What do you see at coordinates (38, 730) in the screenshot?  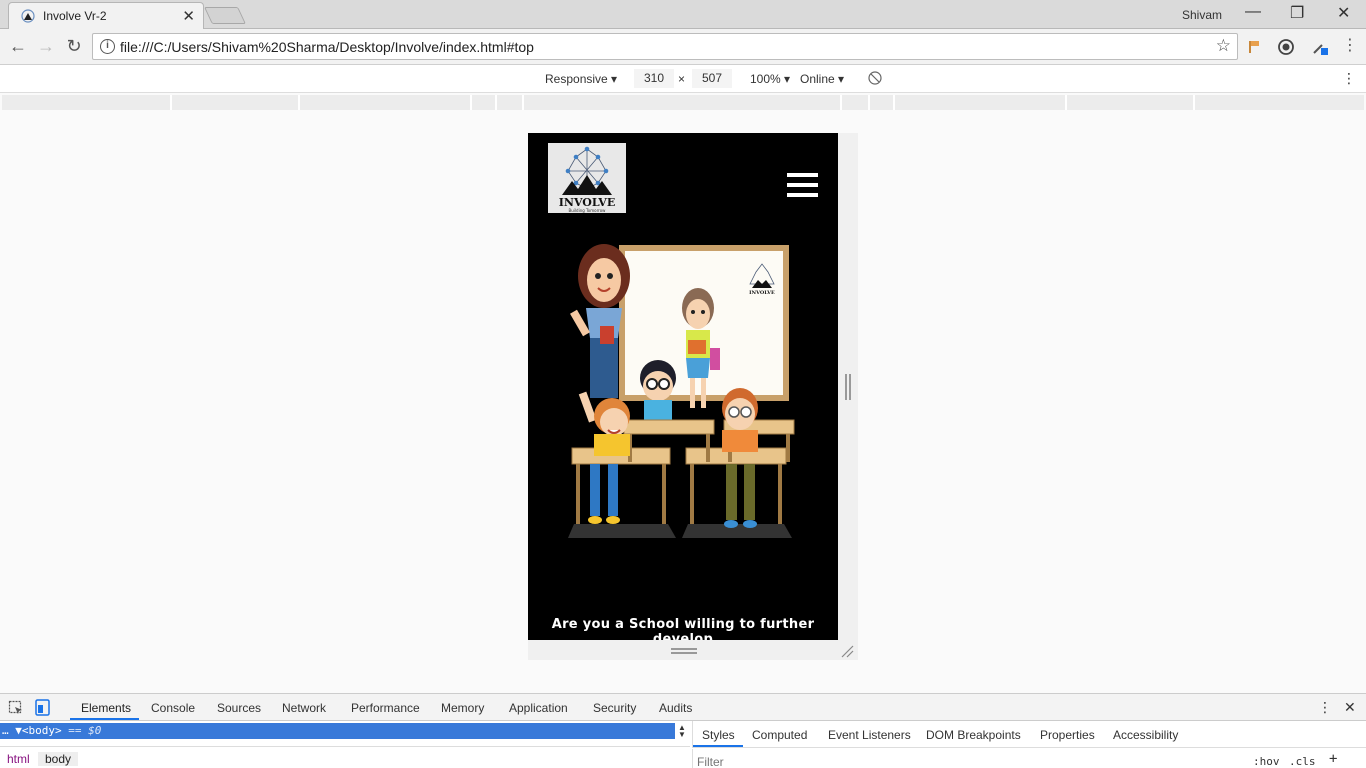 I see `body-tag: ▼<body>` at bounding box center [38, 730].